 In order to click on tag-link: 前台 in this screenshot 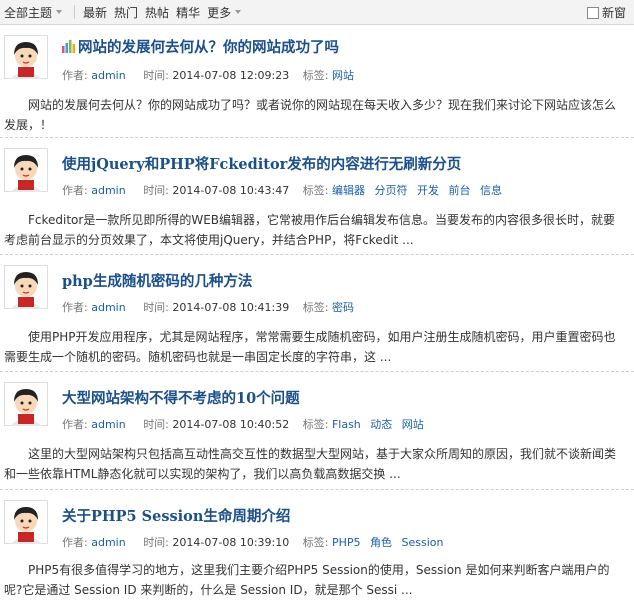, I will do `click(459, 190)`.